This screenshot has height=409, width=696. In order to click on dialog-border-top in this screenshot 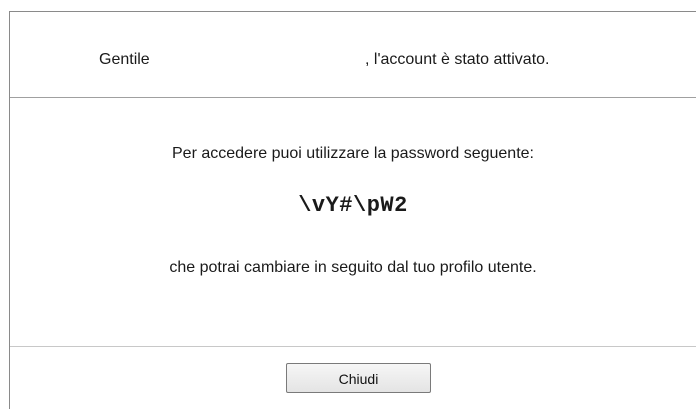, I will do `click(352, 11)`.